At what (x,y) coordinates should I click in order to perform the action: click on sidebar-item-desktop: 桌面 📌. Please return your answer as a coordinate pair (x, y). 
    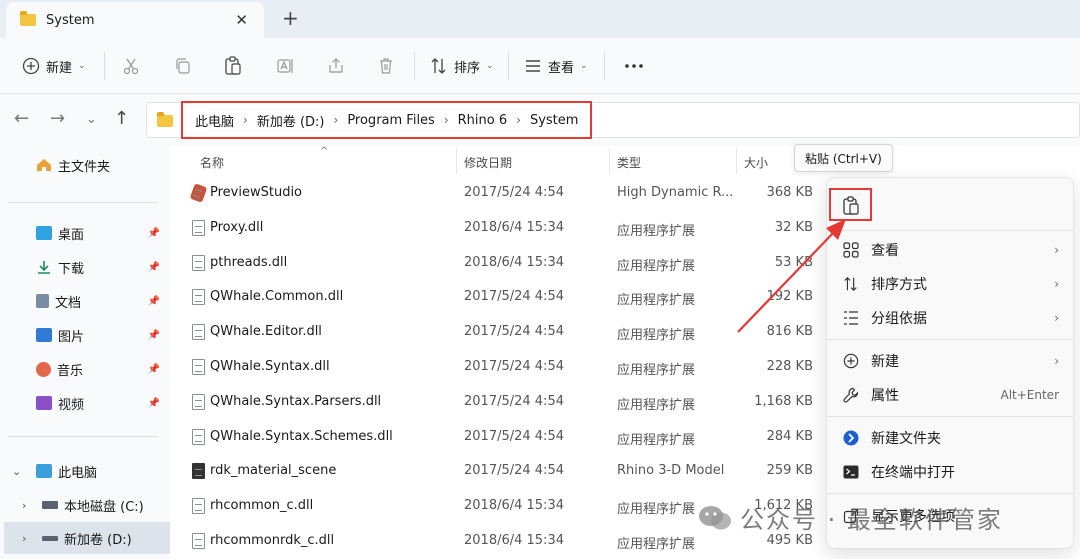
    Looking at the image, I should click on (83, 233).